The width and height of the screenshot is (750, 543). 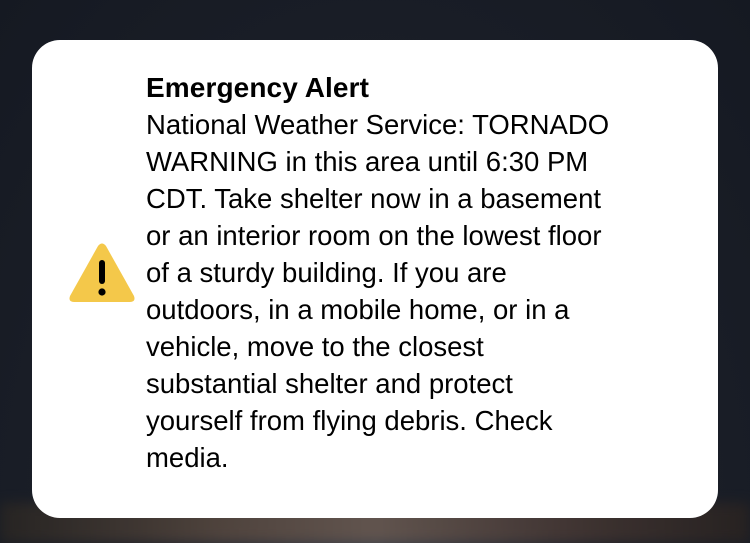 What do you see at coordinates (102, 273) in the screenshot?
I see `warning-triangle-icon` at bounding box center [102, 273].